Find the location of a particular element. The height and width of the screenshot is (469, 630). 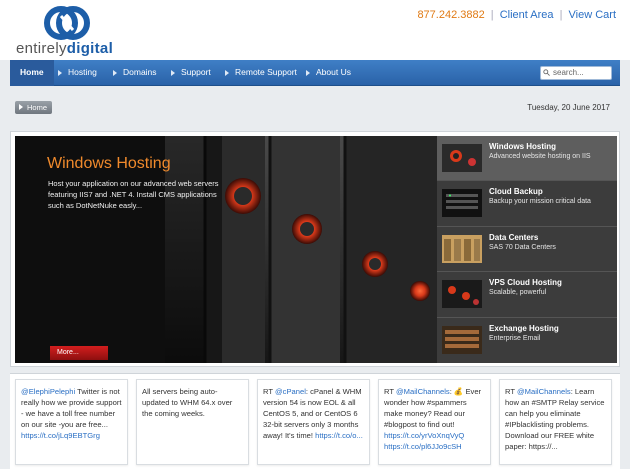

site-logo: entirelydigital is located at coordinates (69, 31).